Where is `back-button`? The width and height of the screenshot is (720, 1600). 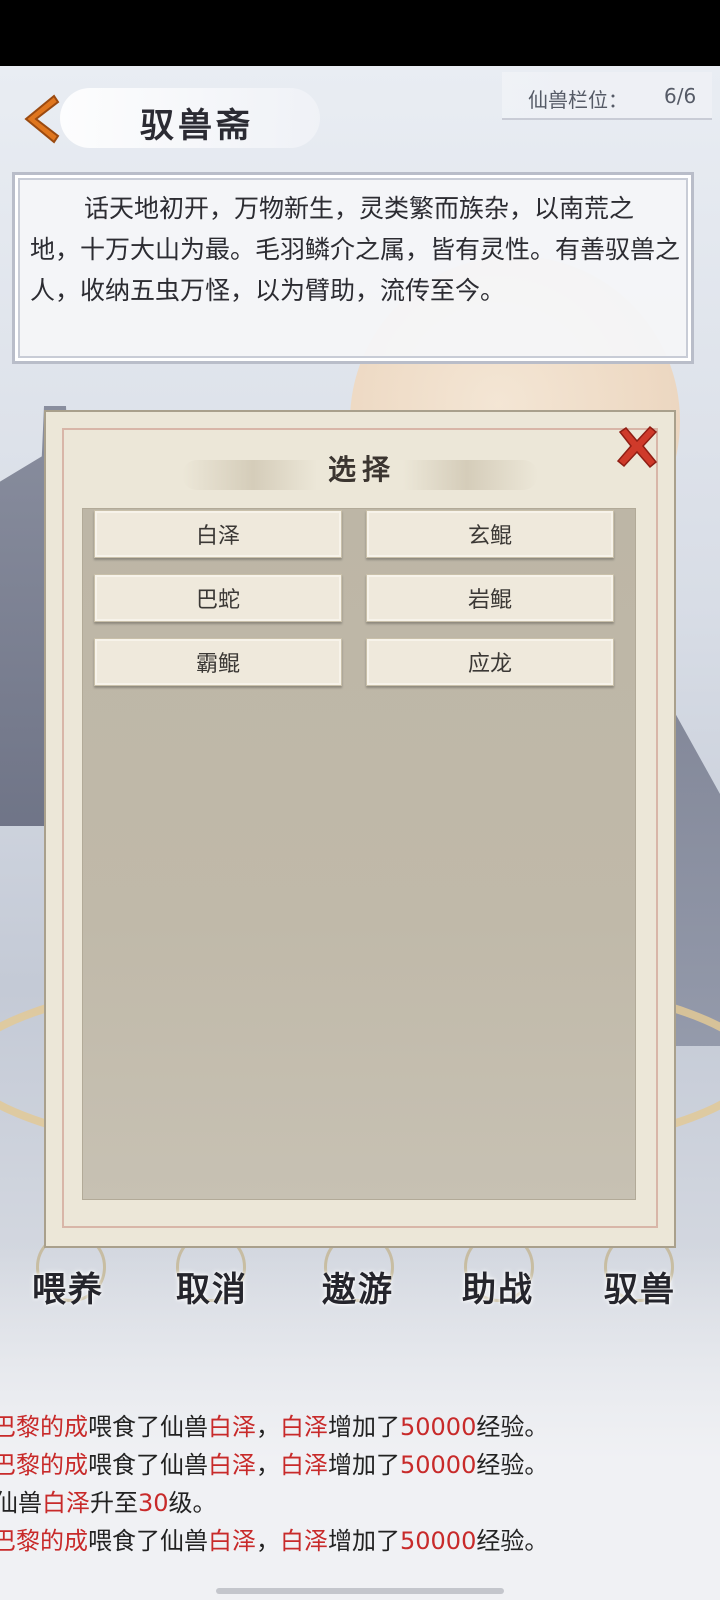
back-button is located at coordinates (42, 119).